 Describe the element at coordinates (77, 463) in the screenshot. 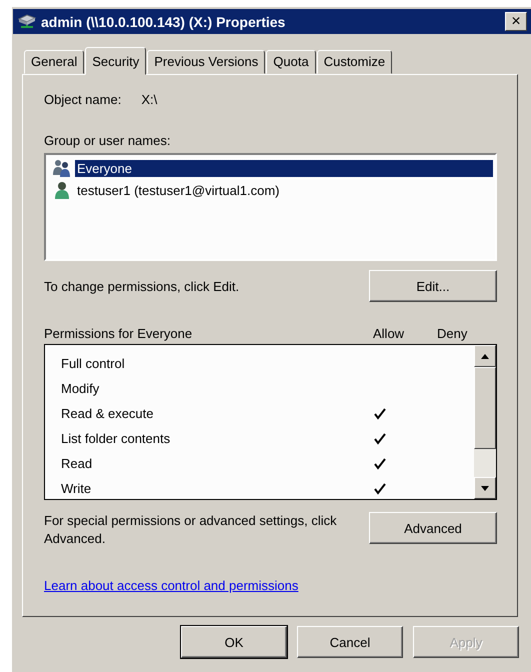

I see `permission-name: Read` at that location.